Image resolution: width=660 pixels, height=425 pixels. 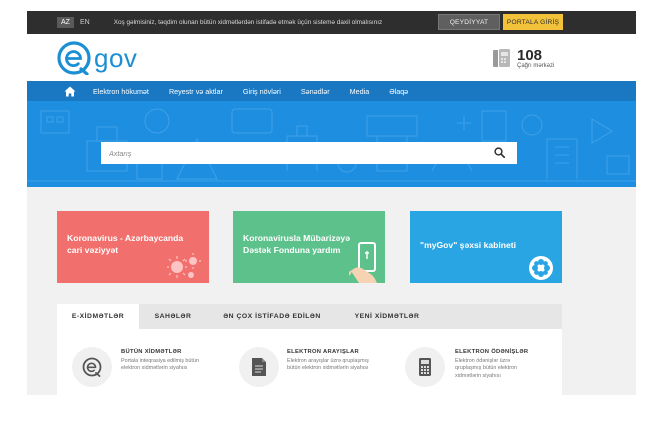 I want to click on card-mygov-cabinet: "myGov" şəxsi kabineti, so click(x=486, y=247).